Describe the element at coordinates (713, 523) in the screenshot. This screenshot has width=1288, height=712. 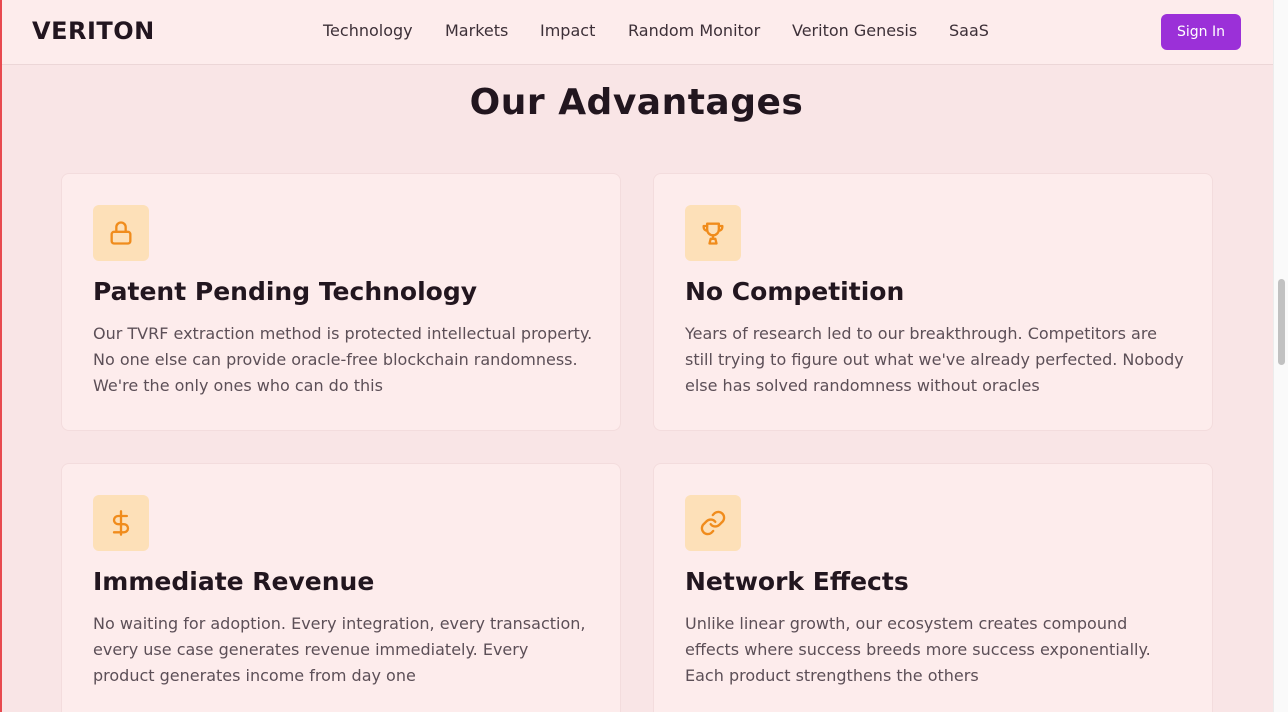
I see `link-icon` at that location.